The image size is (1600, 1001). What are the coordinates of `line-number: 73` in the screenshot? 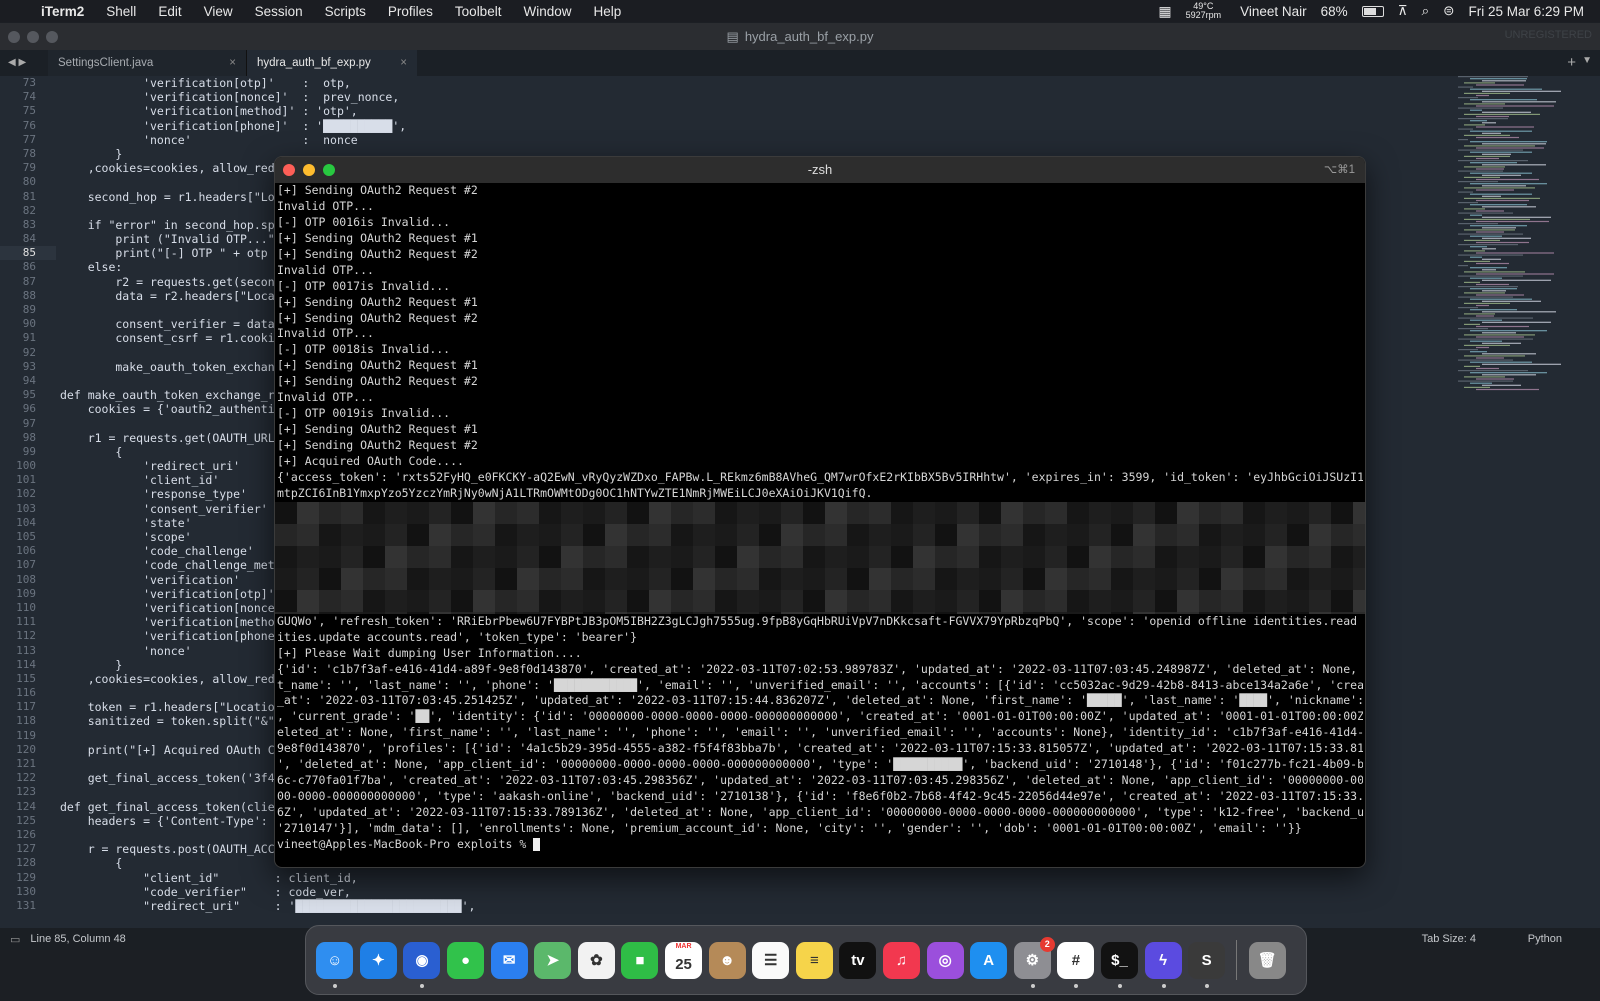 It's located at (28, 83).